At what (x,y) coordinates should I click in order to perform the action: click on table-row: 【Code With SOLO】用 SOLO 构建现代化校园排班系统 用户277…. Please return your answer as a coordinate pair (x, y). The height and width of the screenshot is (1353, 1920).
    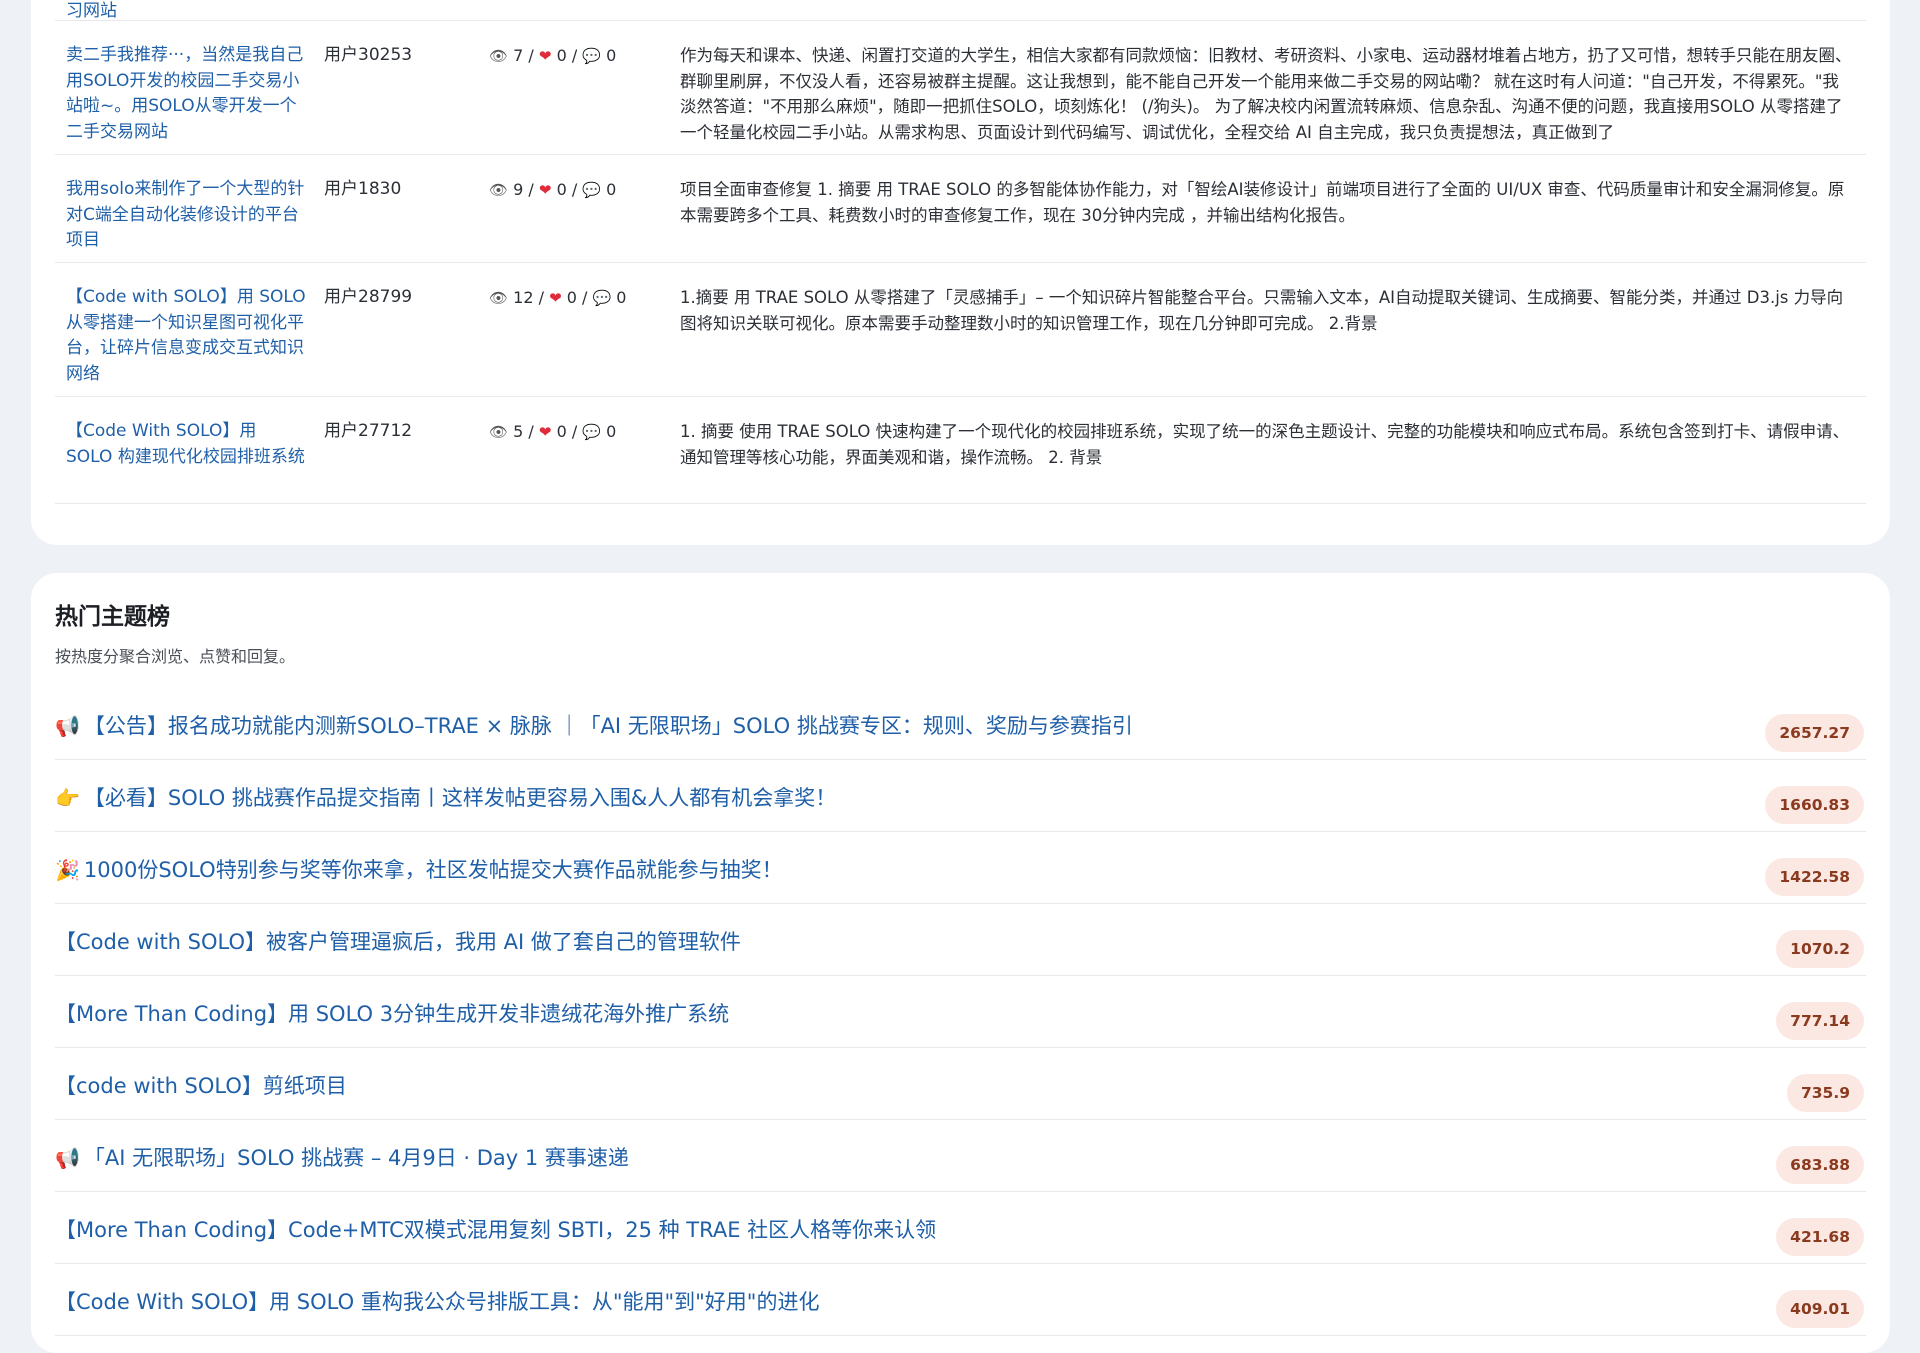
    Looking at the image, I should click on (960, 450).